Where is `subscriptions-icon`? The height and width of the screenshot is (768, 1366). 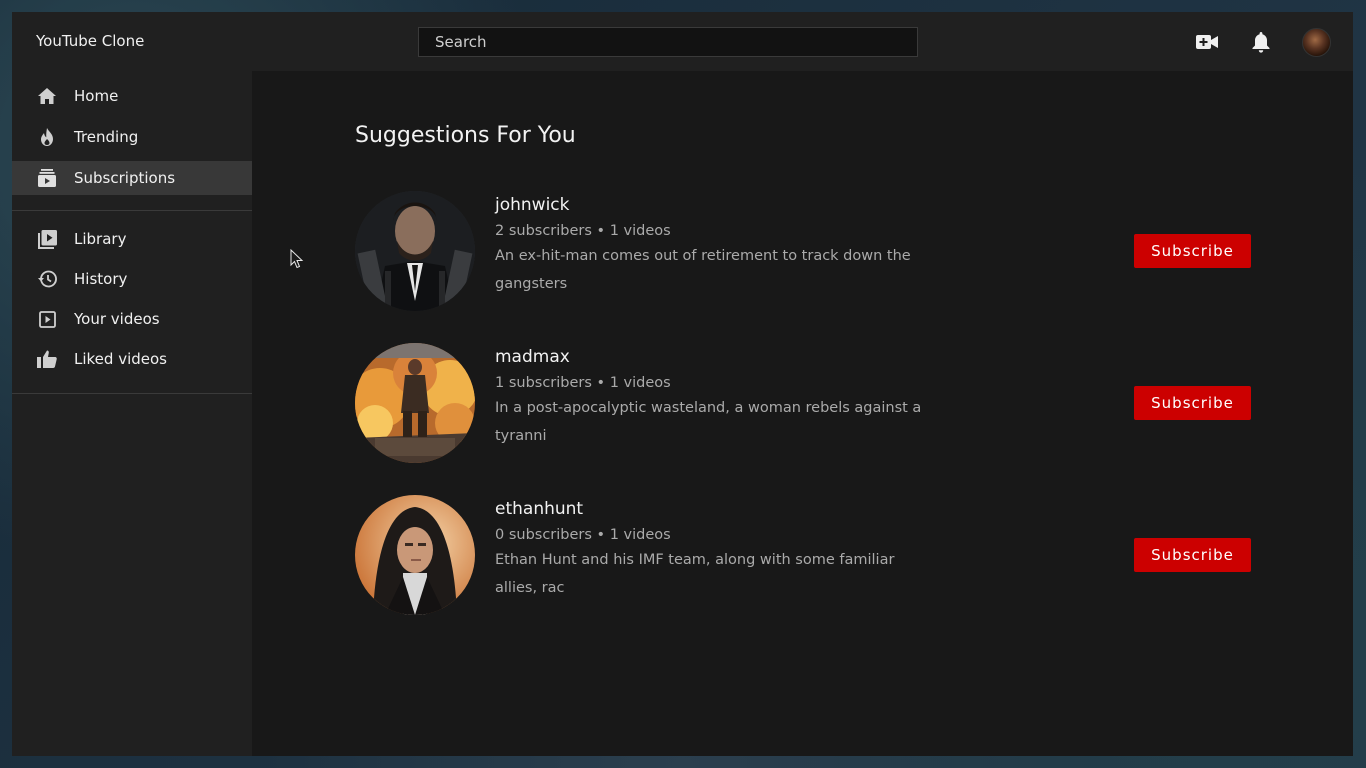 subscriptions-icon is located at coordinates (47, 178).